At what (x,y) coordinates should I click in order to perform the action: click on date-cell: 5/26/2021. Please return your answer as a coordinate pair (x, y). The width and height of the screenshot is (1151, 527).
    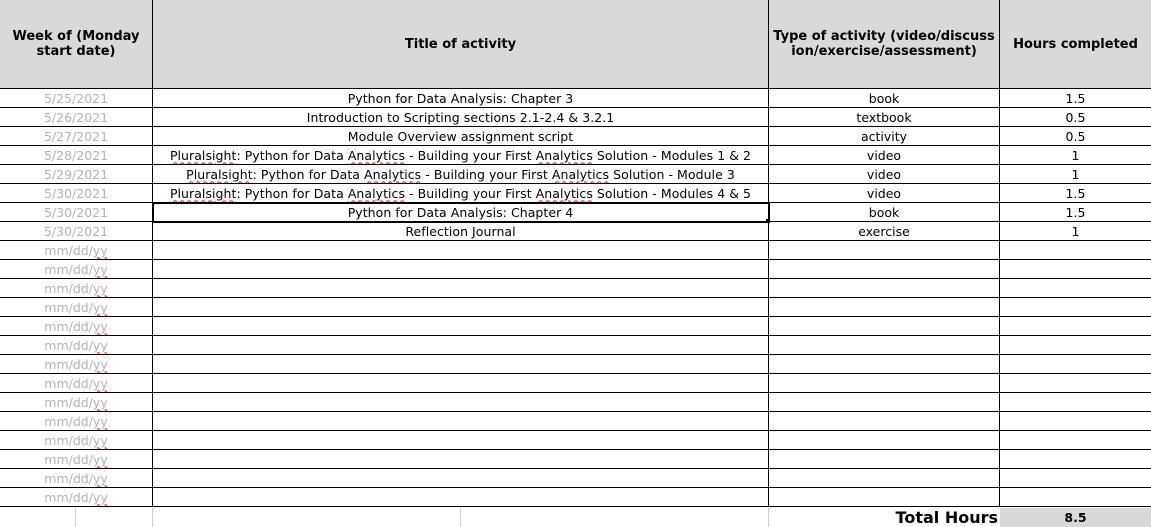
    Looking at the image, I should click on (76, 117).